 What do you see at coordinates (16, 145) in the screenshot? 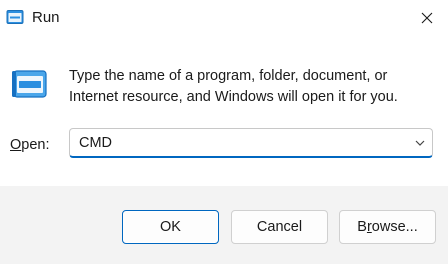
I see `open-label-hotkey: O` at bounding box center [16, 145].